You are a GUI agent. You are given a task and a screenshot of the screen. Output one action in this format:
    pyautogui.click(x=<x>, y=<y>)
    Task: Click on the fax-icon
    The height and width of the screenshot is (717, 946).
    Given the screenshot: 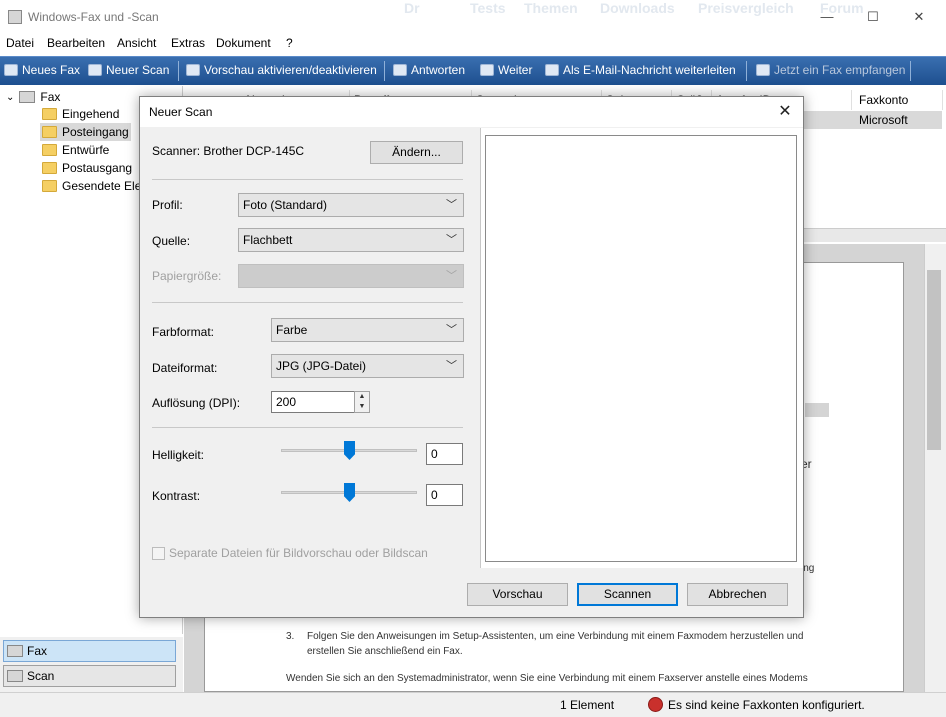 What is the action you would take?
    pyautogui.click(x=27, y=97)
    